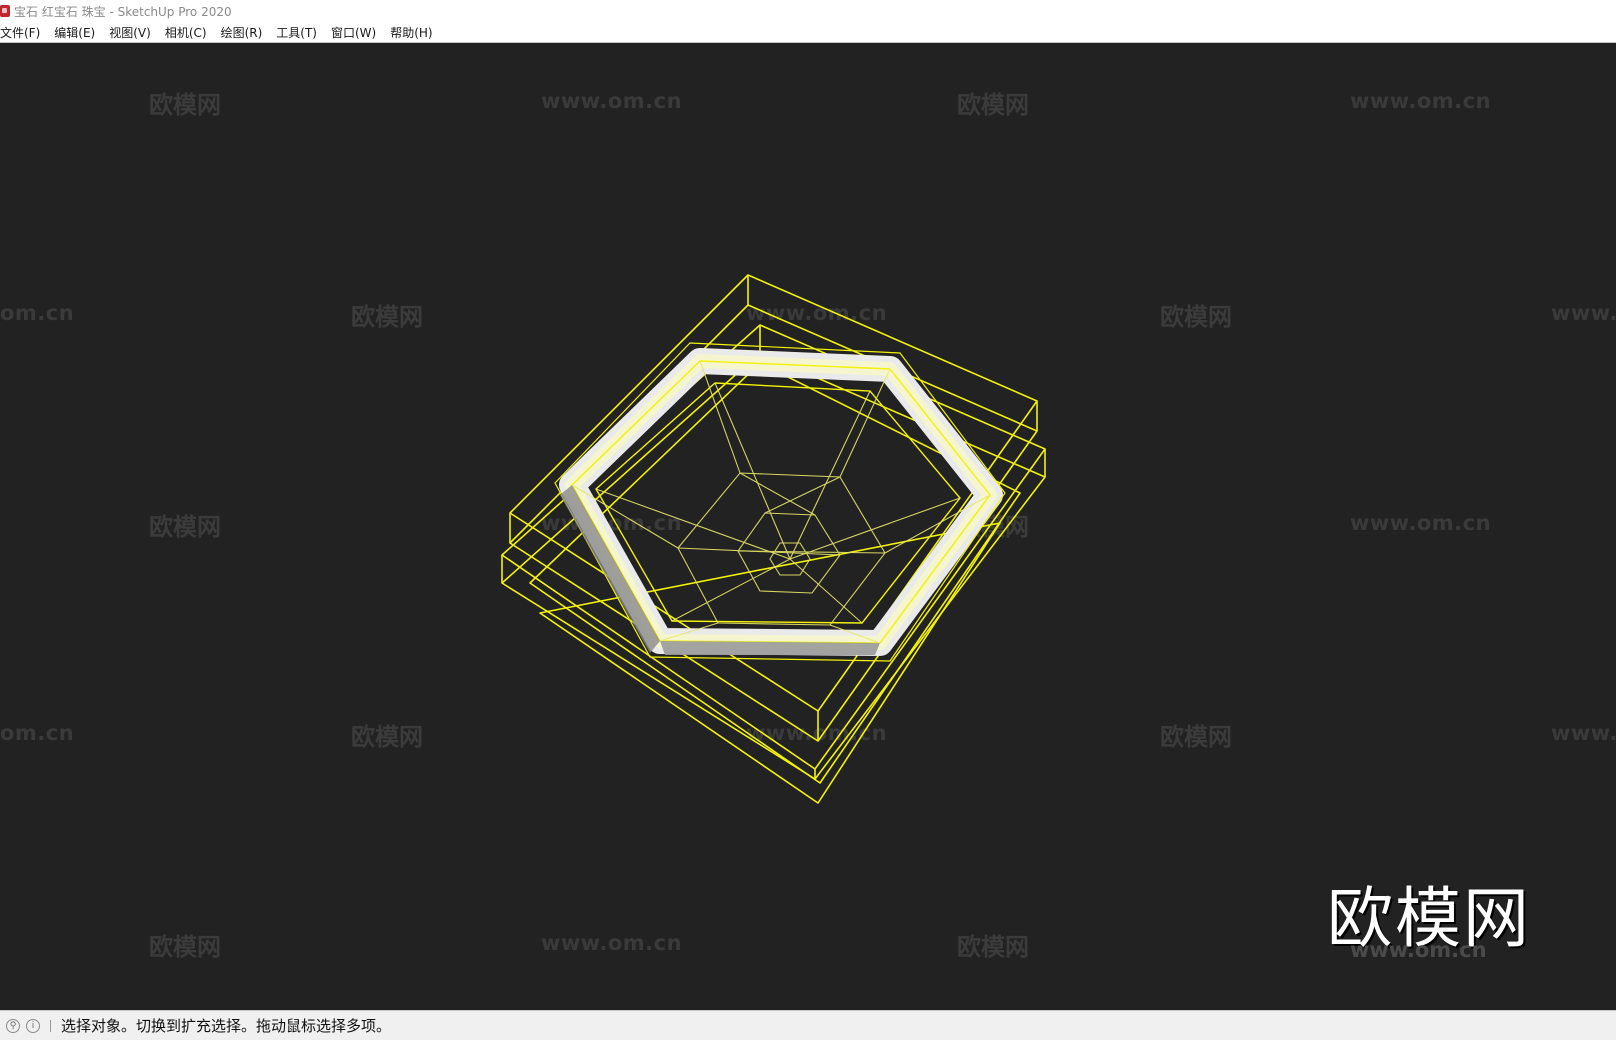 The image size is (1616, 1040). Describe the element at coordinates (186, 32) in the screenshot. I see `menu-camera: 相机(C)` at that location.